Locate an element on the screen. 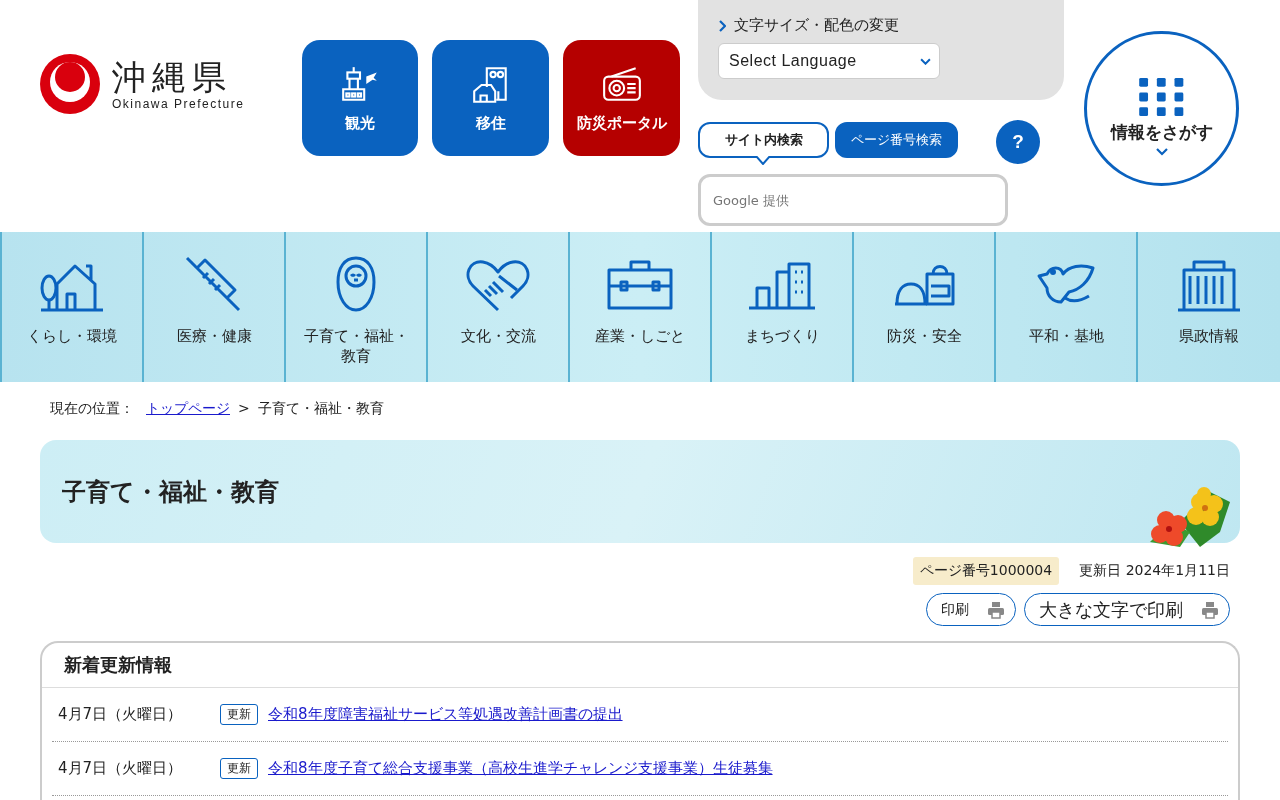  category-link: 子育て・福祉・教育 is located at coordinates (357, 307).